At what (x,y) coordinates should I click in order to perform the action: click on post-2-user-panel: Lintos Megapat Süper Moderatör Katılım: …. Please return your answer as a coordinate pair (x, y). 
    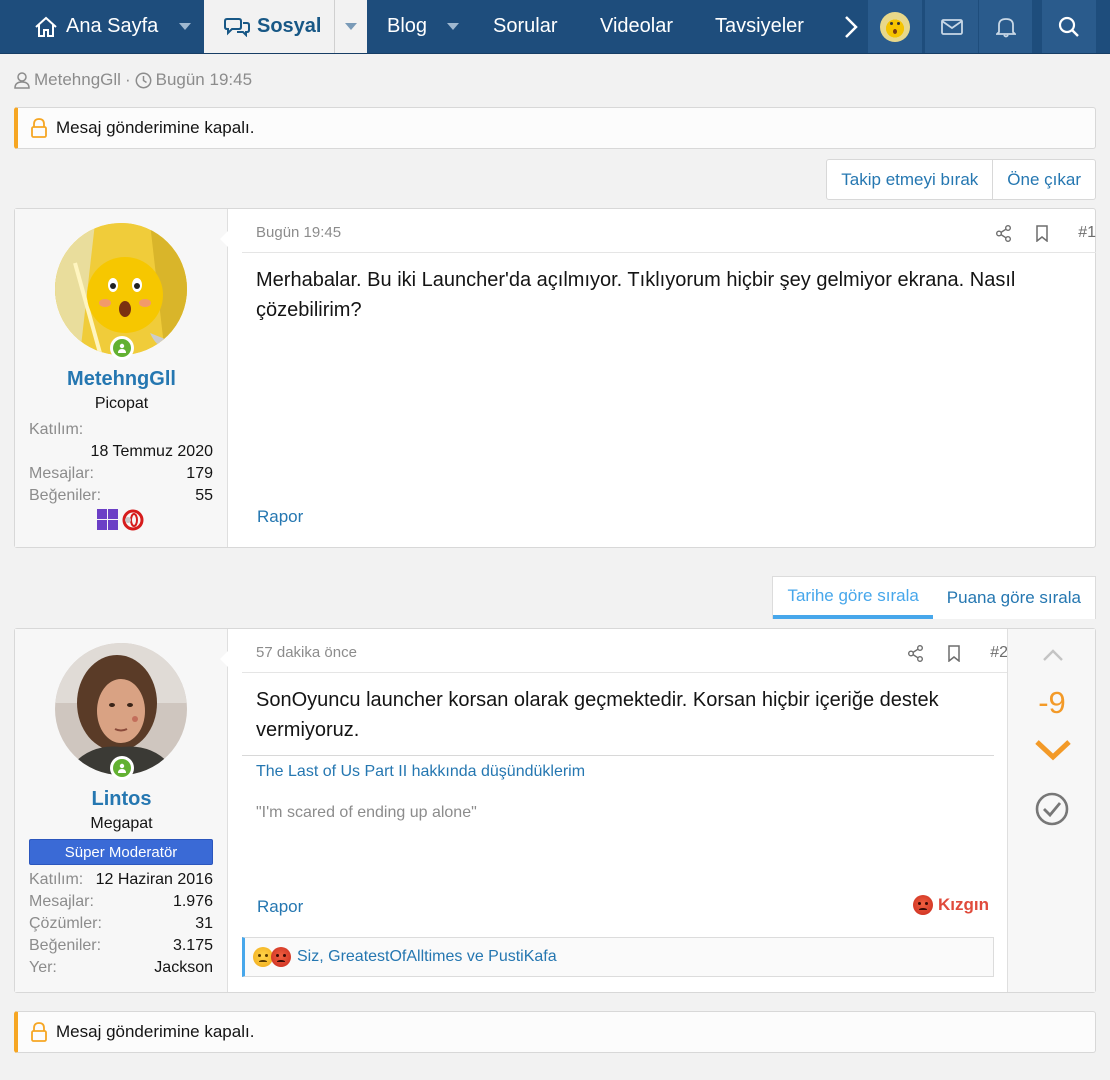
    Looking at the image, I should click on (121, 810).